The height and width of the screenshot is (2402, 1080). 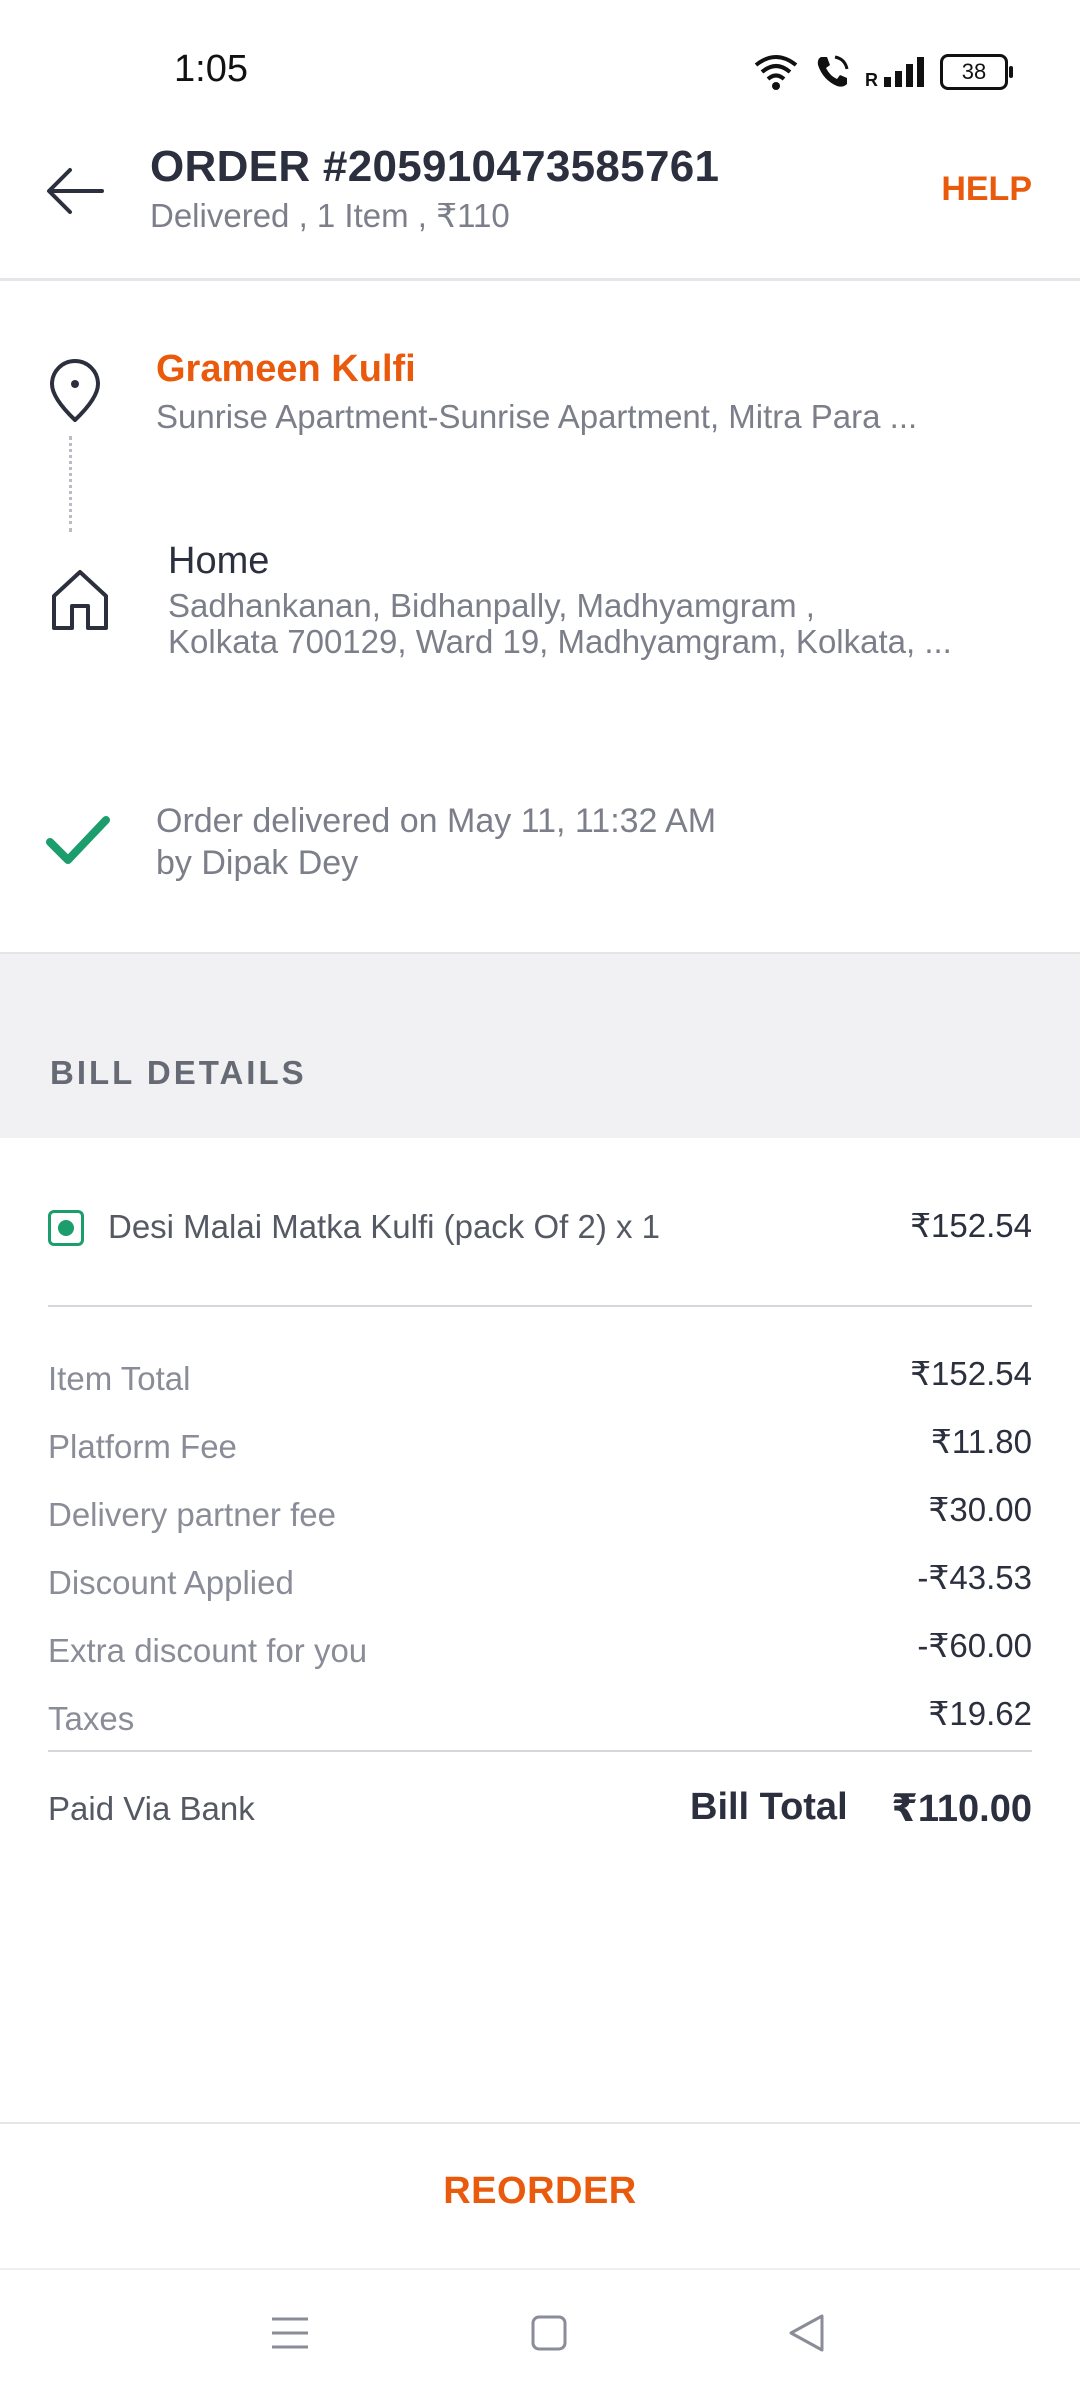 What do you see at coordinates (491, 605) in the screenshot?
I see `delivery-address-line1: Sadhankanan, Bidhanpally, Madhyamgram ,` at bounding box center [491, 605].